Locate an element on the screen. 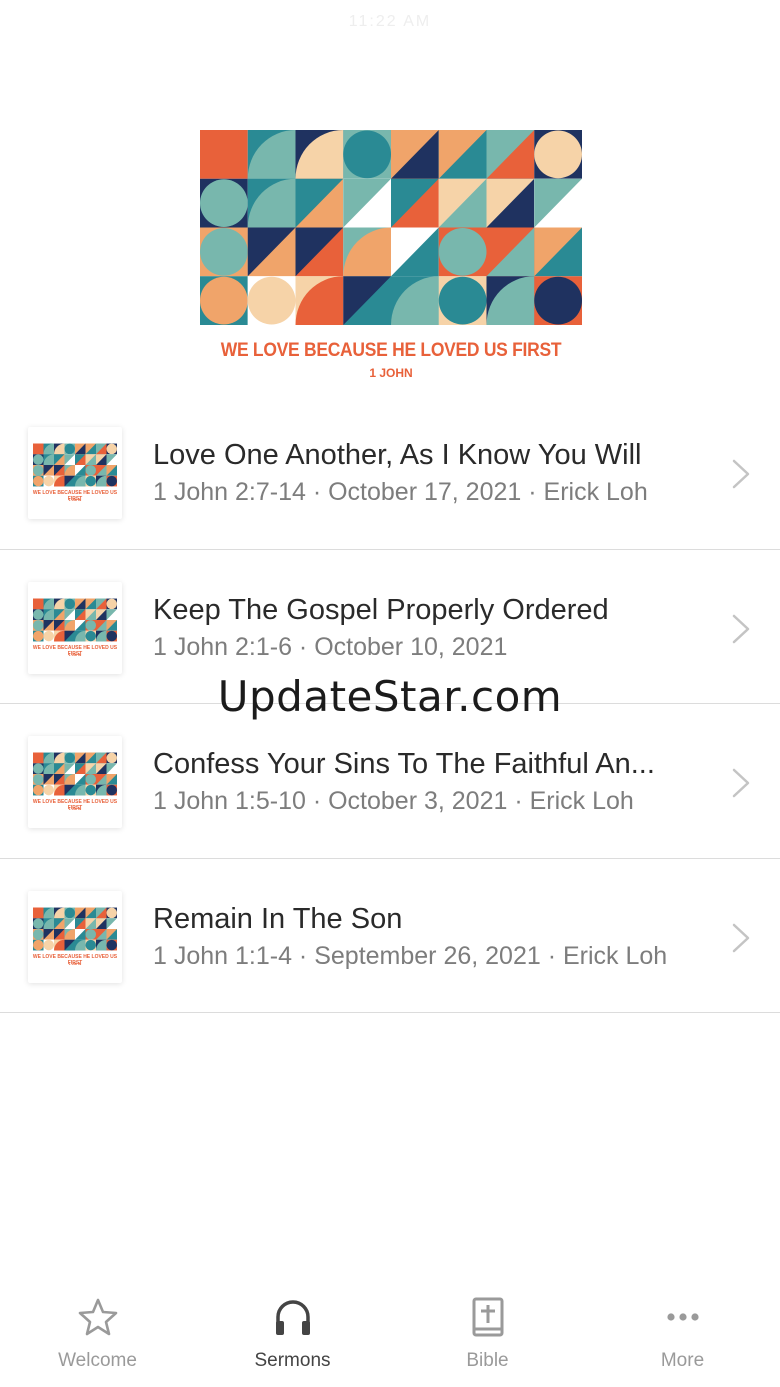 The image size is (780, 1387). tab-bible: Bible is located at coordinates (487, 1337).